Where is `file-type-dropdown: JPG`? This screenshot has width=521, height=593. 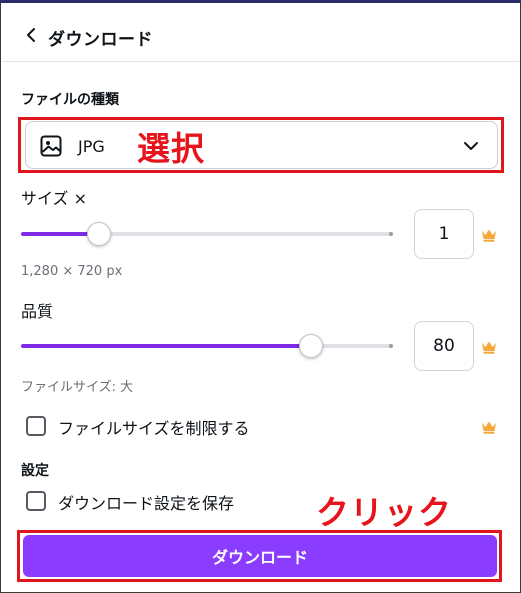 file-type-dropdown: JPG is located at coordinates (261, 145).